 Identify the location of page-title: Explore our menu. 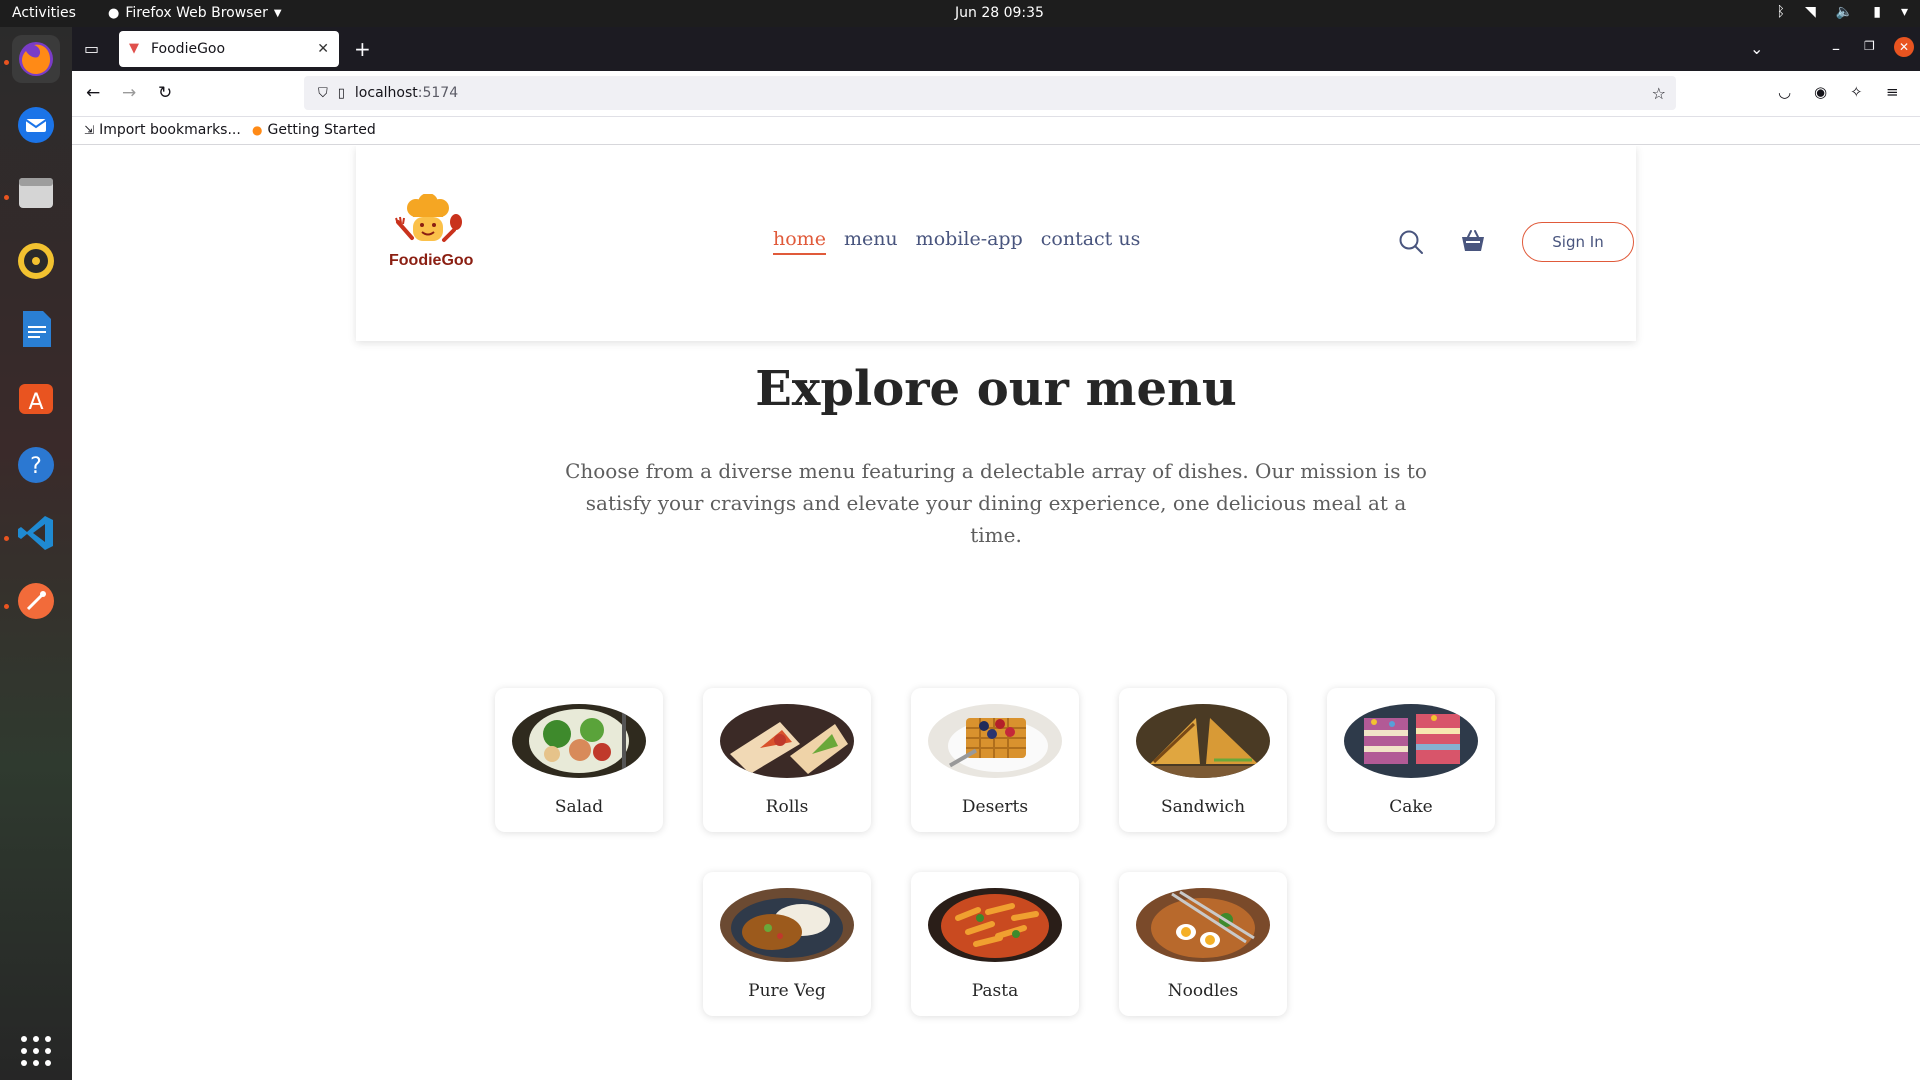
(996, 389).